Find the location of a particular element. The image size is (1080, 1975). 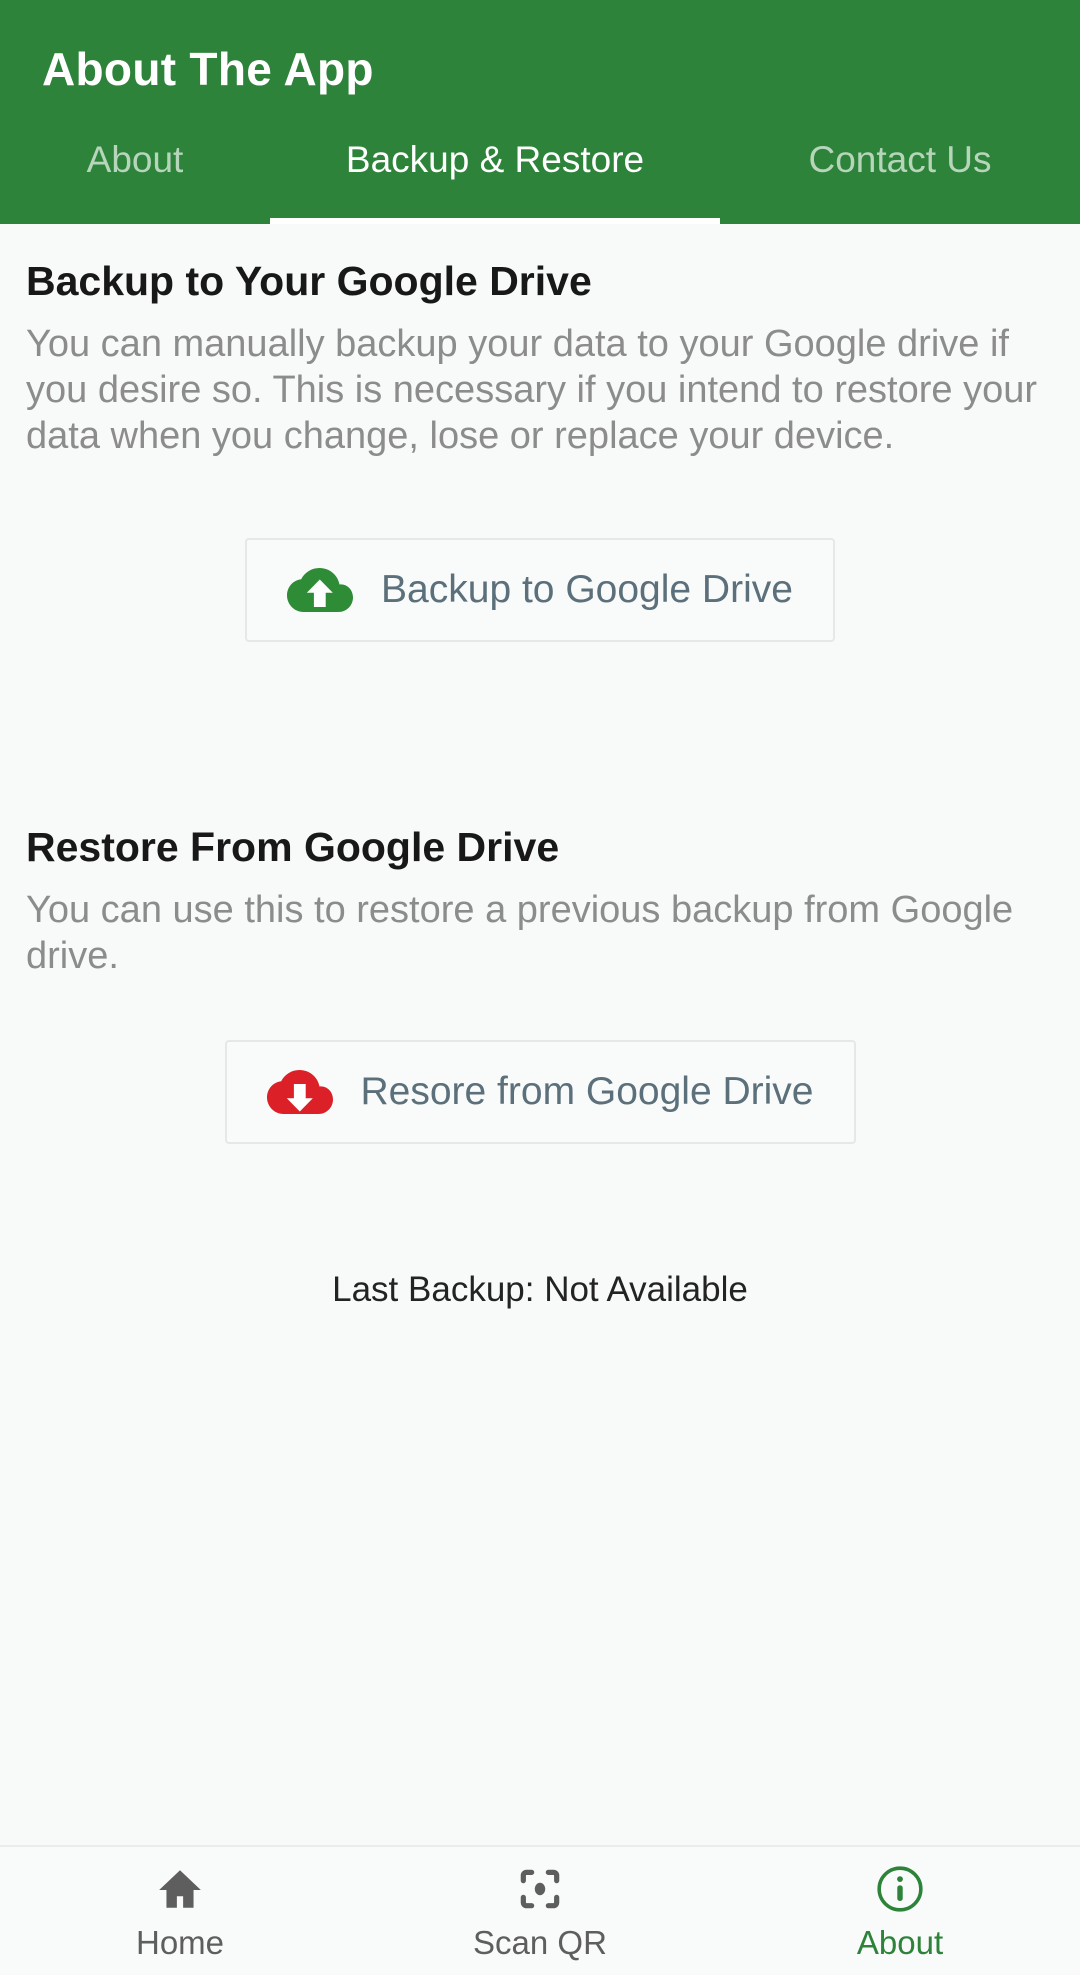

nav-item-home: Home is located at coordinates (180, 1911).